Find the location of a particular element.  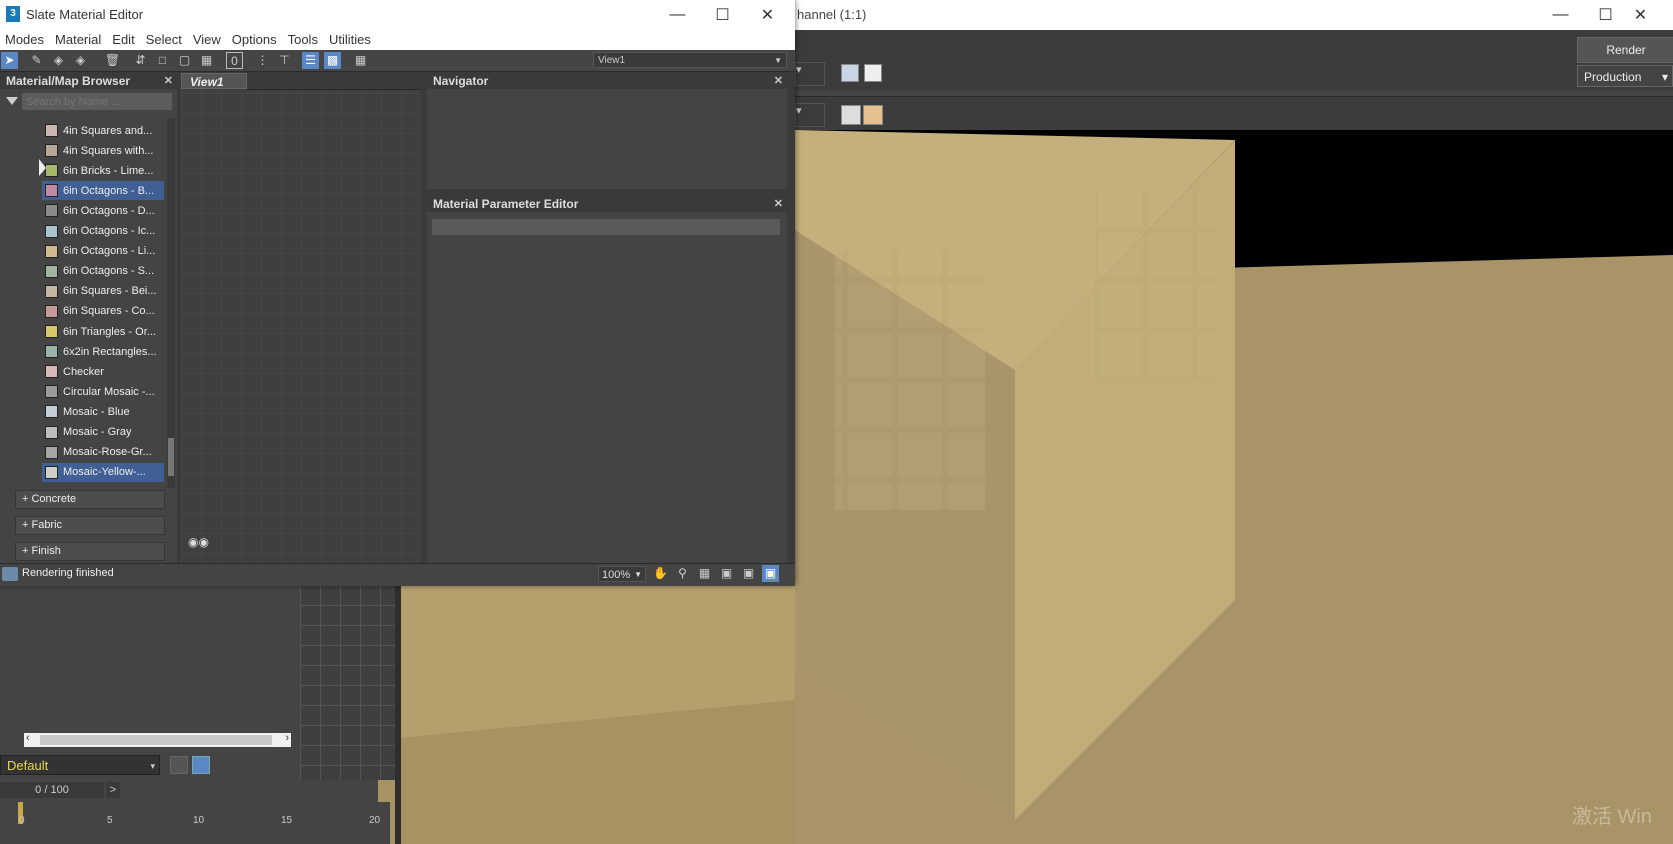

timeline-tick-label: 10 is located at coordinates (199, 820).